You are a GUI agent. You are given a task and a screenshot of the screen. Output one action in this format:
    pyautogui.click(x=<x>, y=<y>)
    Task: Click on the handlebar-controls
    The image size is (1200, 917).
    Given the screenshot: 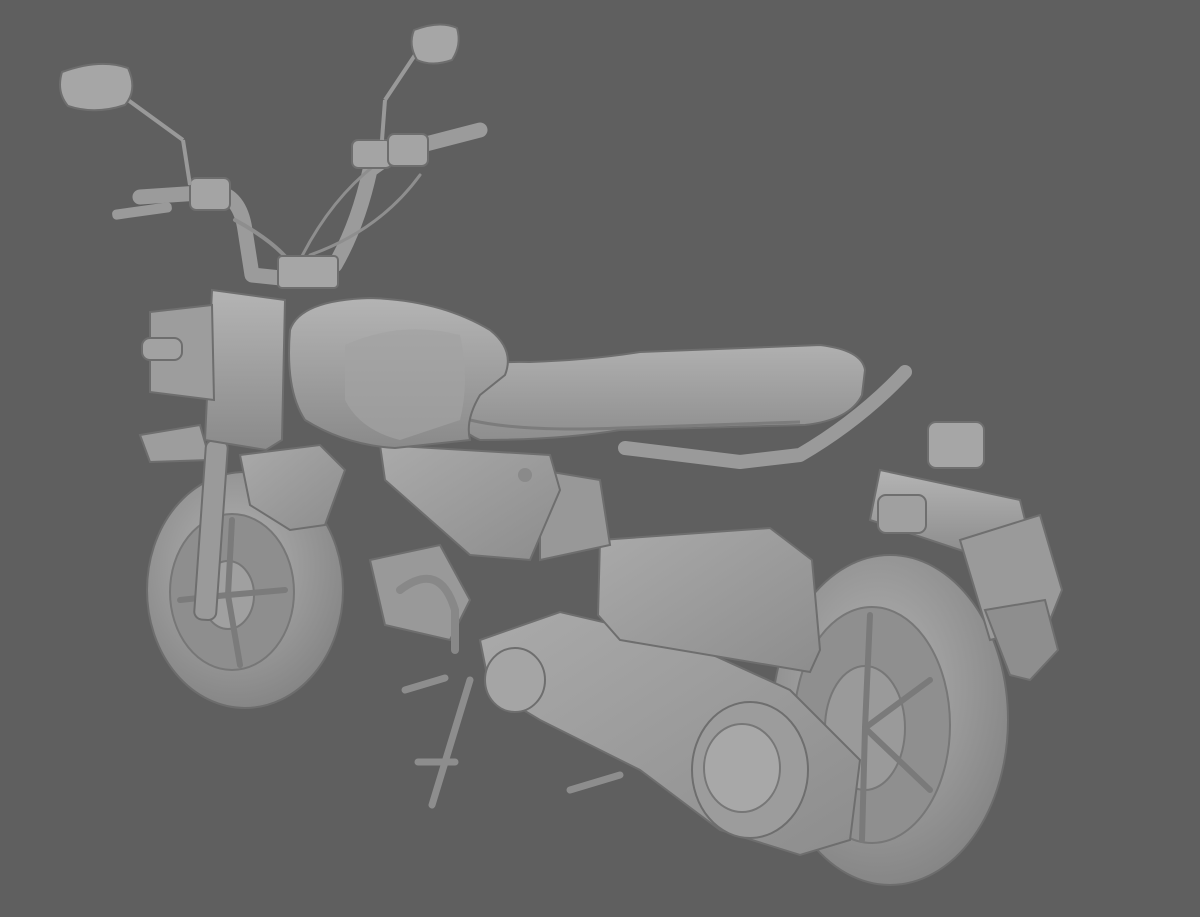 What is the action you would take?
    pyautogui.click(x=270, y=211)
    